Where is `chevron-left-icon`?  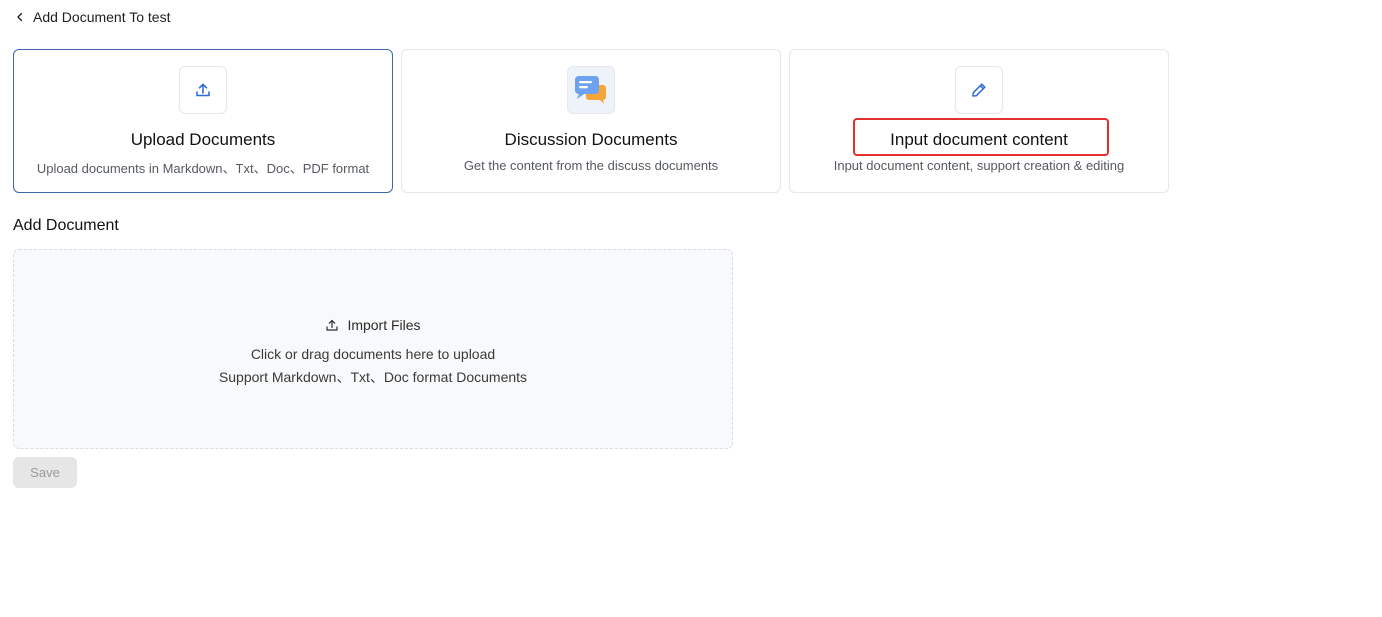
chevron-left-icon is located at coordinates (20, 17).